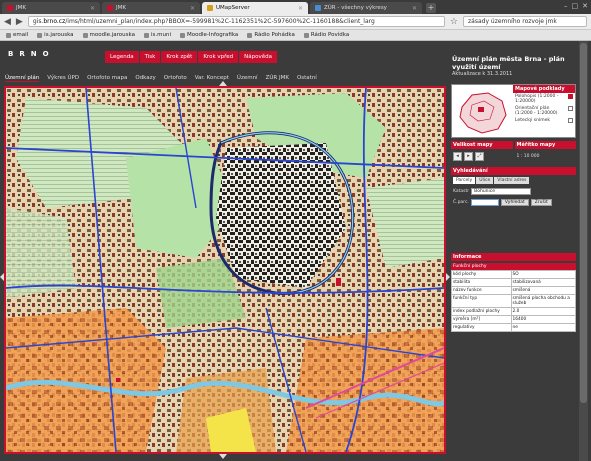 The width and height of the screenshot is (591, 461). Describe the element at coordinates (457, 156) in the screenshot. I see `shrink-map-icon: ◂` at that location.